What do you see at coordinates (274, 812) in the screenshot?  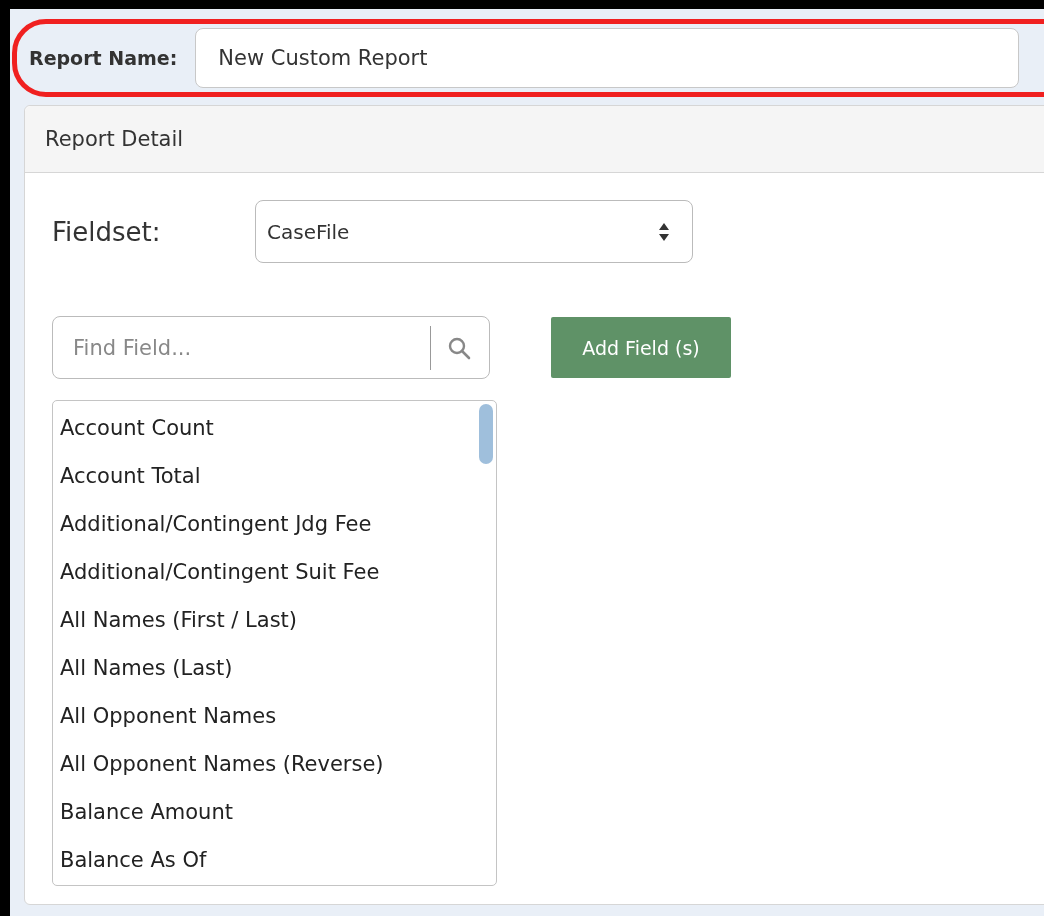 I see `field-list-item: Balance Amount` at bounding box center [274, 812].